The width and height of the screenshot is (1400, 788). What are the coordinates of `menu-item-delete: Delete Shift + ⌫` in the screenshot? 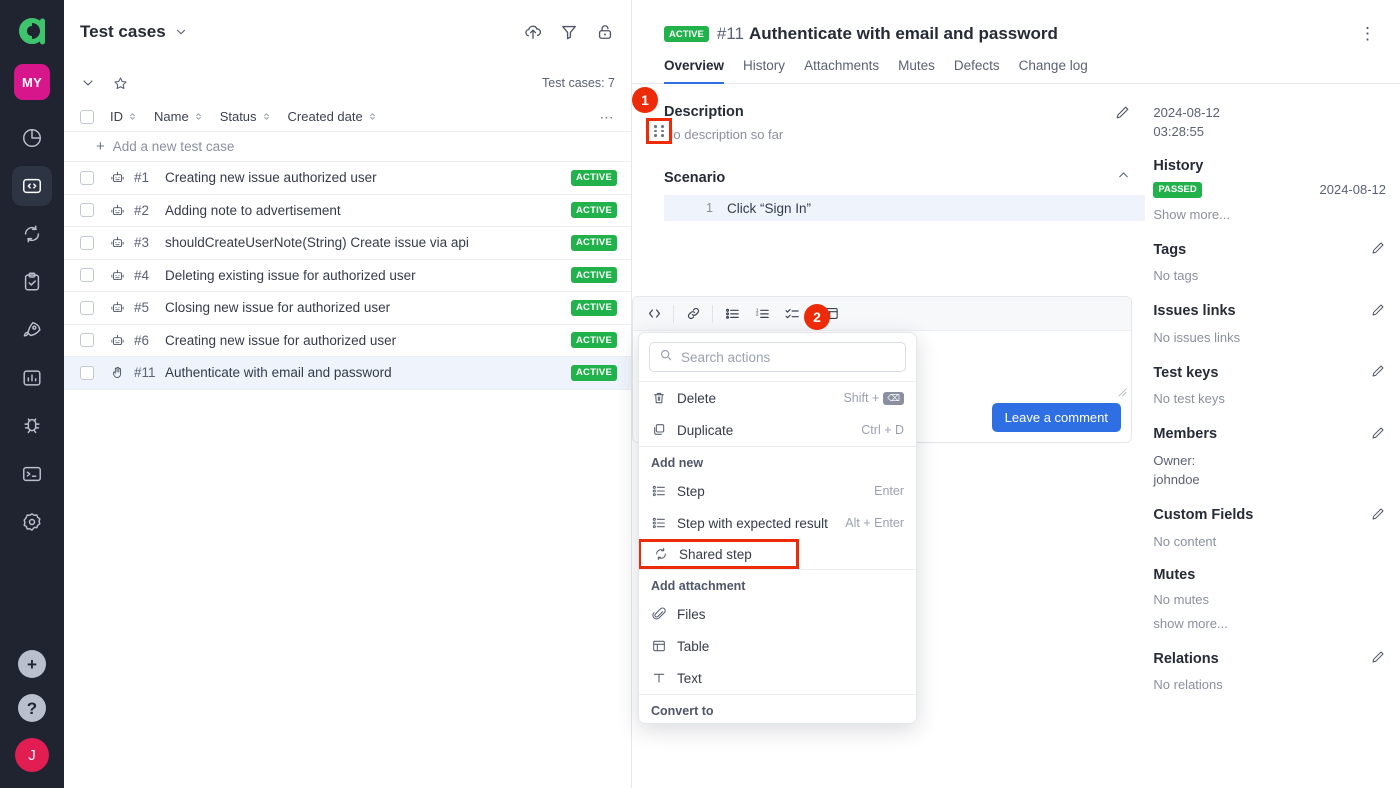 It's located at (777, 398).